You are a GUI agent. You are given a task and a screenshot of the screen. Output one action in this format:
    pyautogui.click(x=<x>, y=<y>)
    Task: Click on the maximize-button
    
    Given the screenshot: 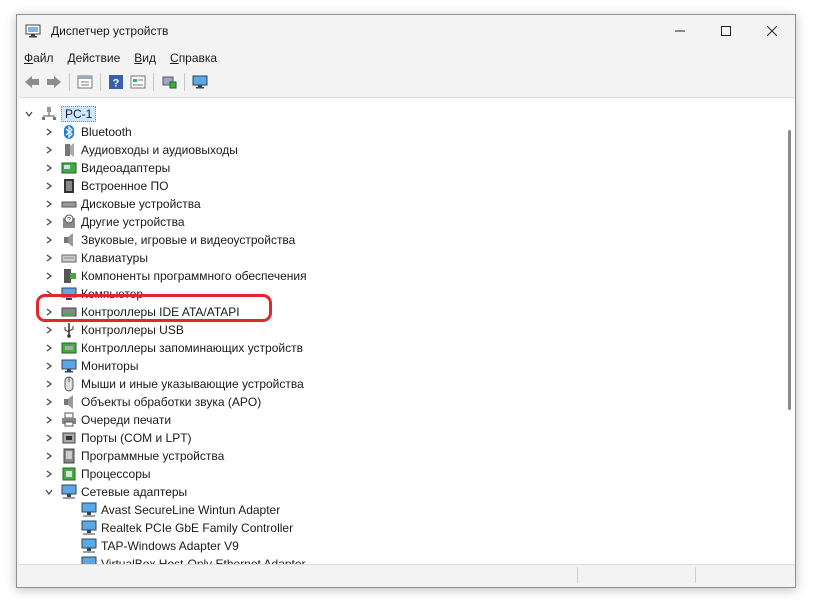 What is the action you would take?
    pyautogui.click(x=726, y=31)
    